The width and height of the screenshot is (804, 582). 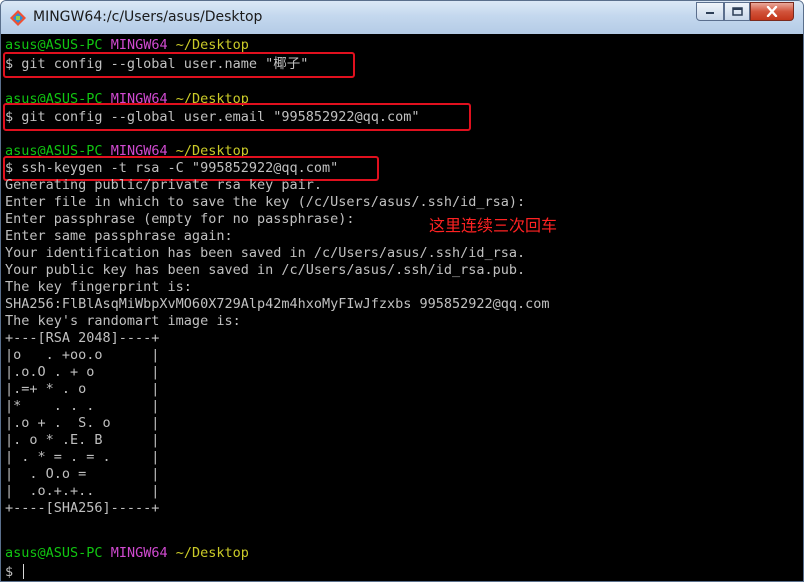 I want to click on randomart-line: +---[RSA 2048]----+, so click(x=82, y=338).